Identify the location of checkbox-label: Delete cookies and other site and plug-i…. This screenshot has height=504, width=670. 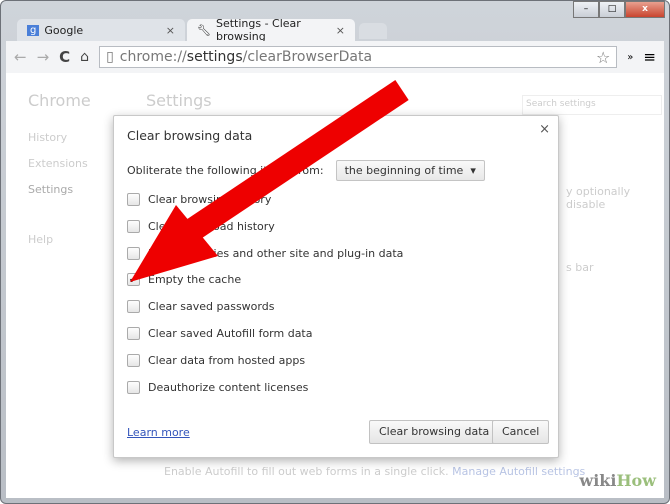
(276, 253).